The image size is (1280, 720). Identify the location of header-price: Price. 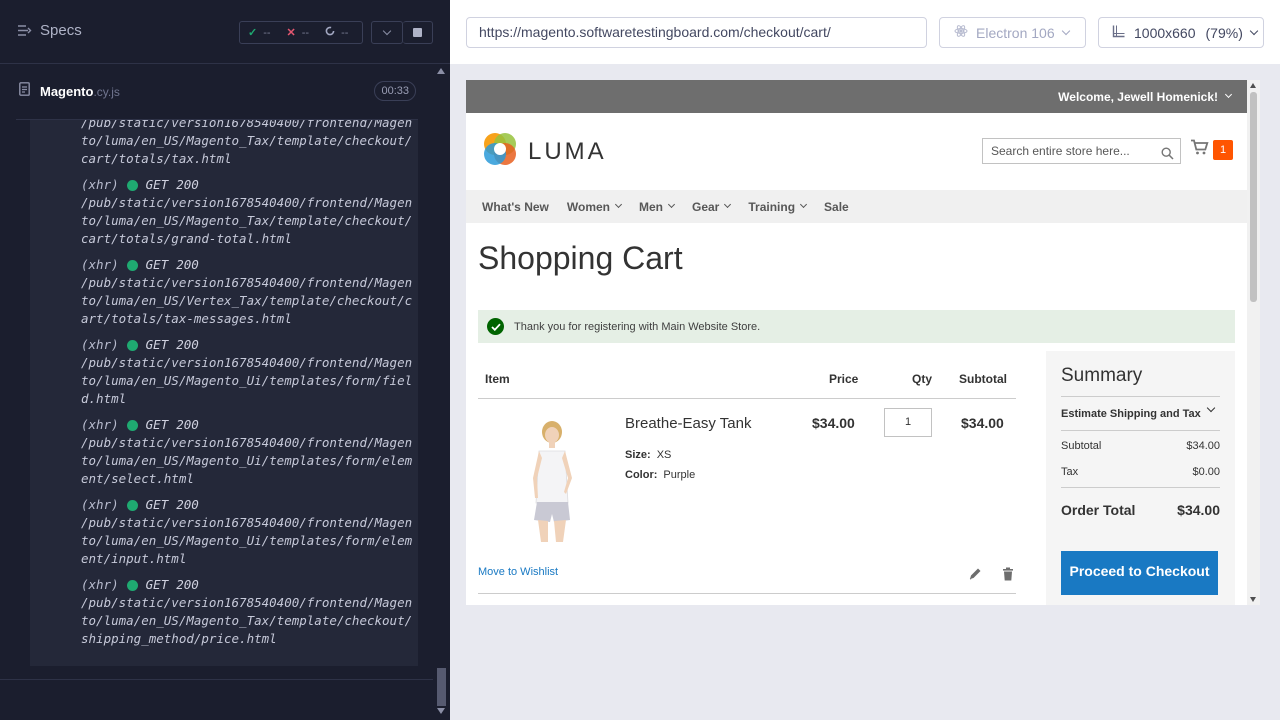
(844, 379).